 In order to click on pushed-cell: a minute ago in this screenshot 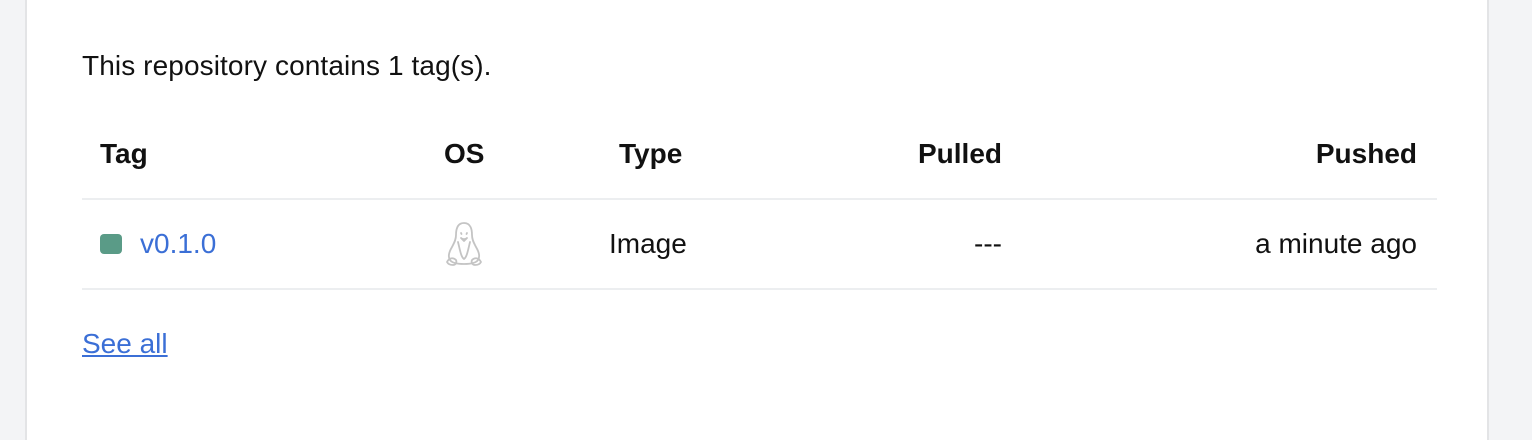, I will do `click(1229, 244)`.